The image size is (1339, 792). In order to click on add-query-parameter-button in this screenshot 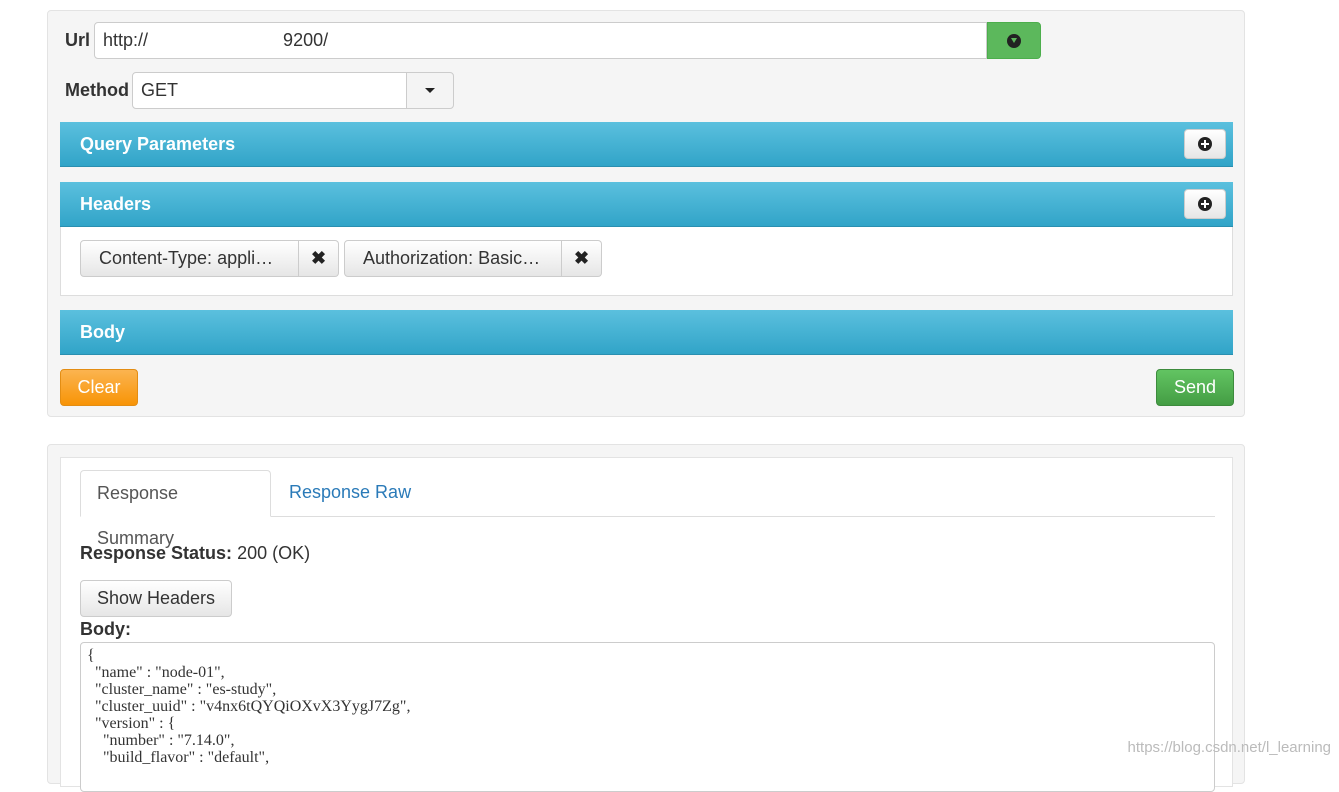, I will do `click(1205, 144)`.